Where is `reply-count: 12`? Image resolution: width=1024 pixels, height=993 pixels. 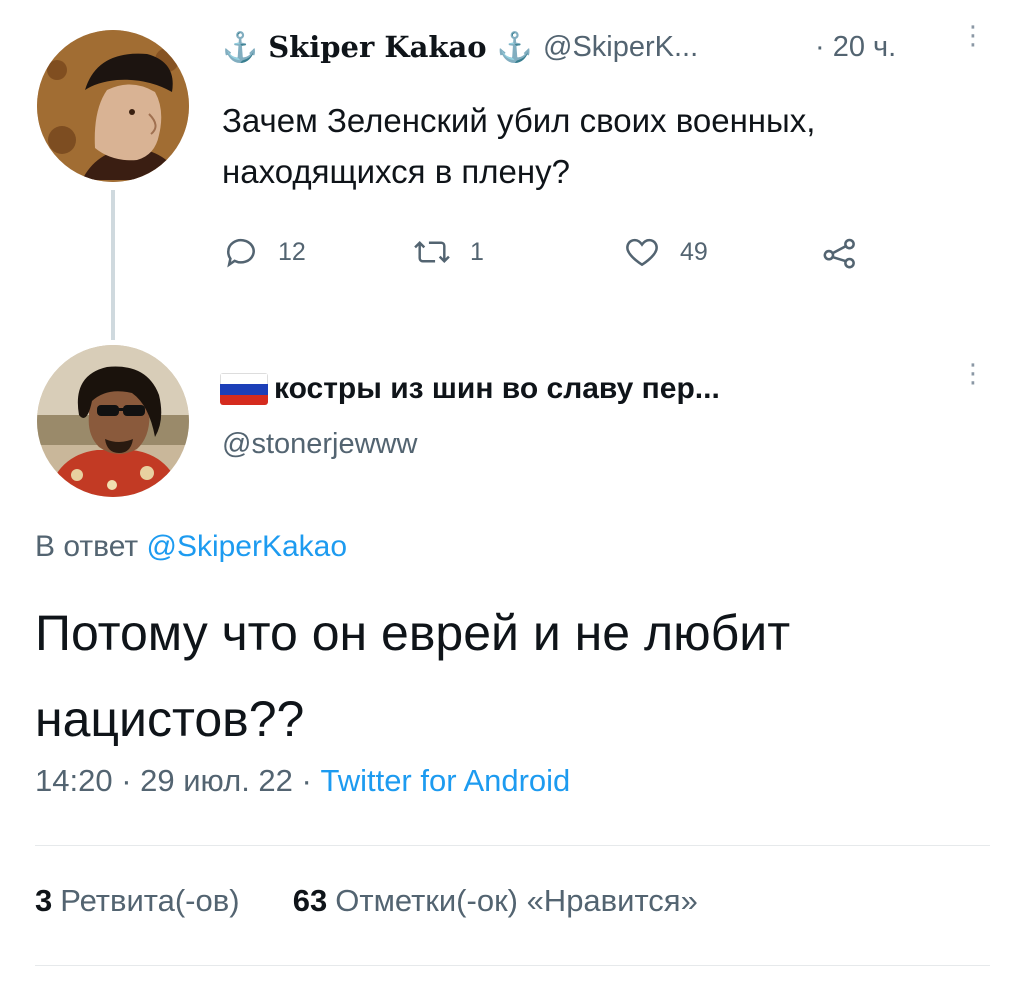 reply-count: 12 is located at coordinates (292, 251).